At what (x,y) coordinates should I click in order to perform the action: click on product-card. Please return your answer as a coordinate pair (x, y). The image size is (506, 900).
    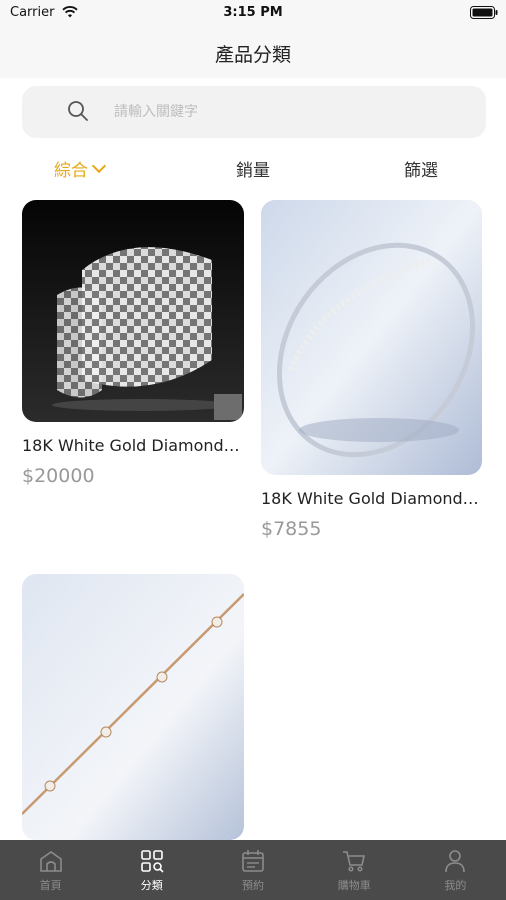
    Looking at the image, I should click on (133, 707).